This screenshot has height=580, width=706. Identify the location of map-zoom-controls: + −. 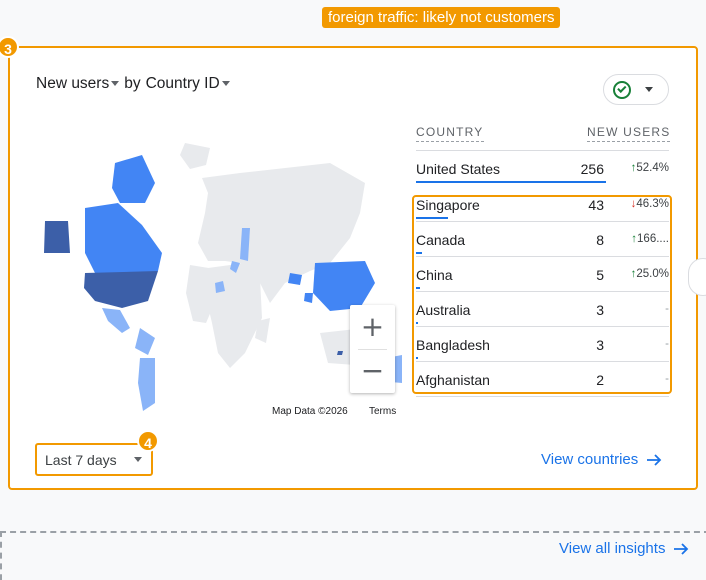
(372, 349).